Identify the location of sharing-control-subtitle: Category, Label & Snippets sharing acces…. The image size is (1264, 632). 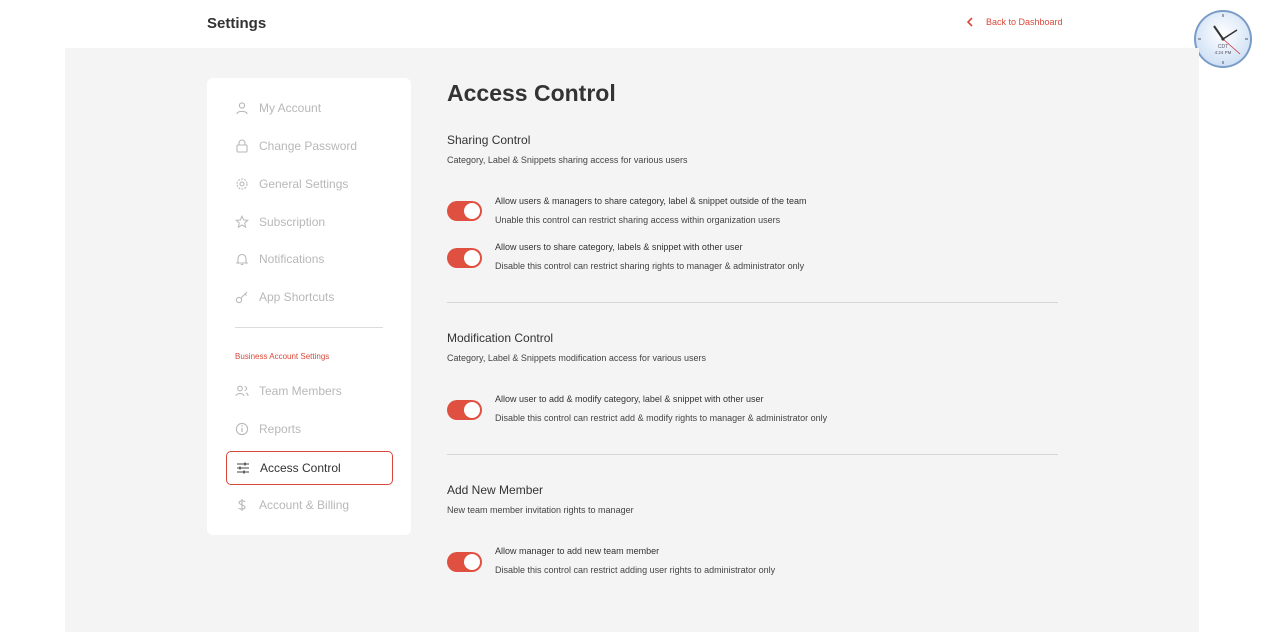
(567, 160).